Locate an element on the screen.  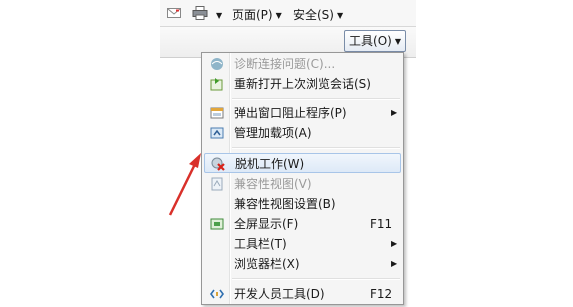
menu-item-label: 全屏显示(F) is located at coordinates (266, 224).